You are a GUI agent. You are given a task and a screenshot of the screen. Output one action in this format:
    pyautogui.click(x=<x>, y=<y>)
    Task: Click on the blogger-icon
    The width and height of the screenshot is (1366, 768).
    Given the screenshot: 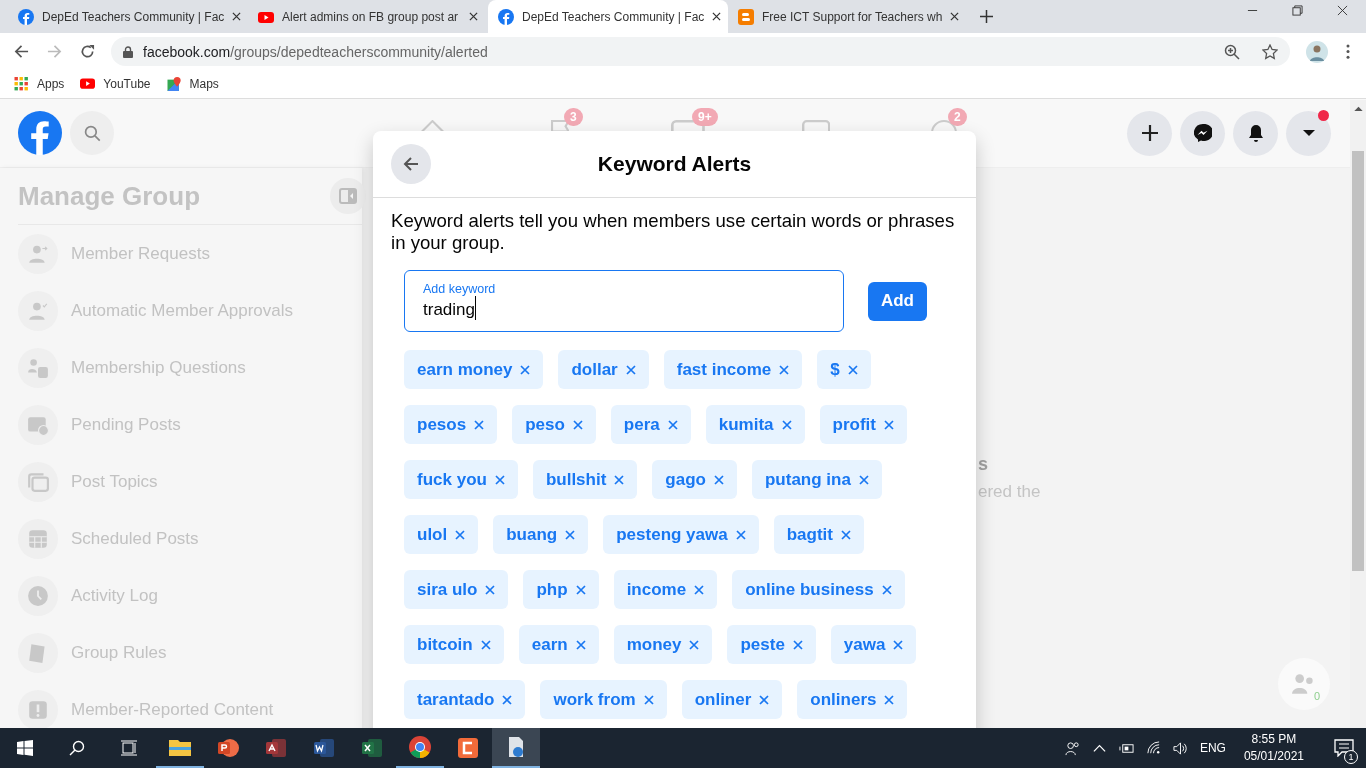 What is the action you would take?
    pyautogui.click(x=746, y=16)
    